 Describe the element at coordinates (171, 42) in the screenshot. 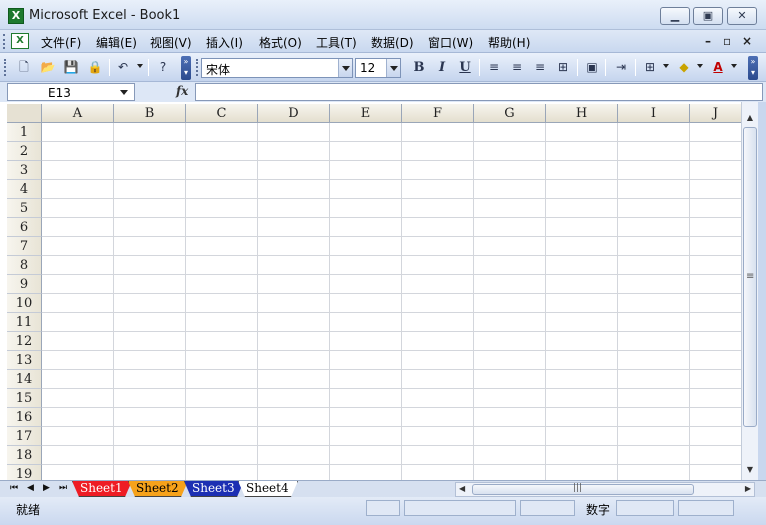

I see `menu-view: 视图(V)` at that location.